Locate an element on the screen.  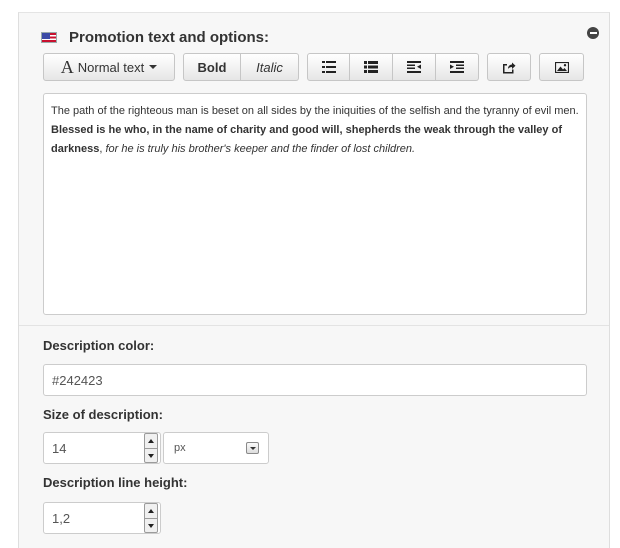
insert-link-button is located at coordinates (509, 67).